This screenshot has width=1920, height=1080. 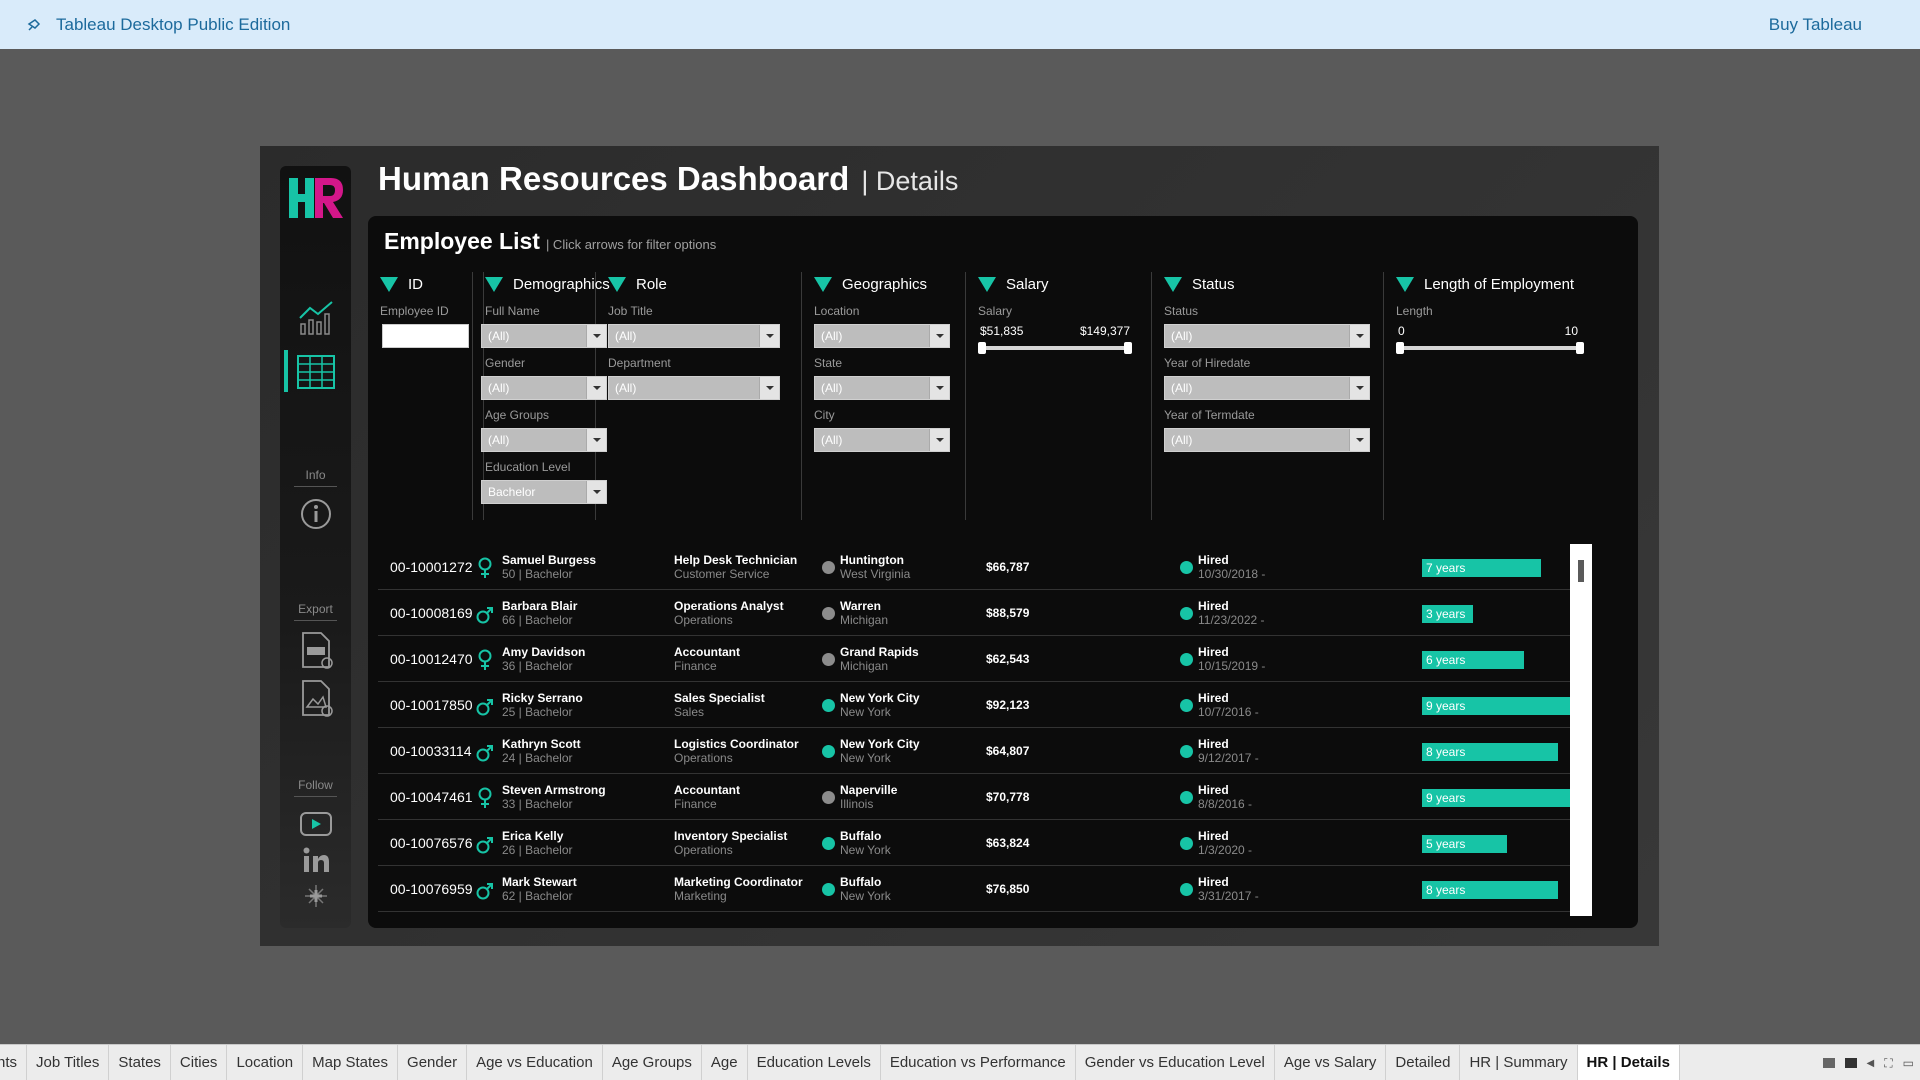 I want to click on id-filter-toggle: ID, so click(x=425, y=284).